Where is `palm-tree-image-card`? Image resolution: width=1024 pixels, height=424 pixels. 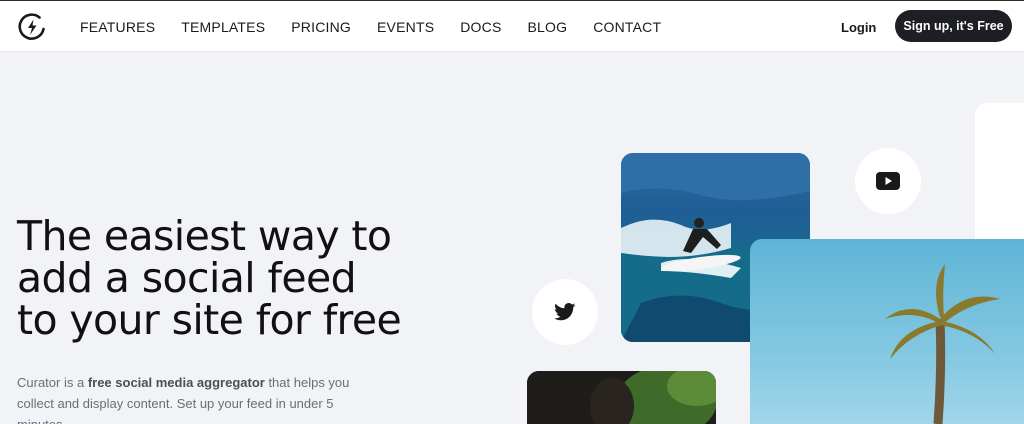 palm-tree-image-card is located at coordinates (887, 331).